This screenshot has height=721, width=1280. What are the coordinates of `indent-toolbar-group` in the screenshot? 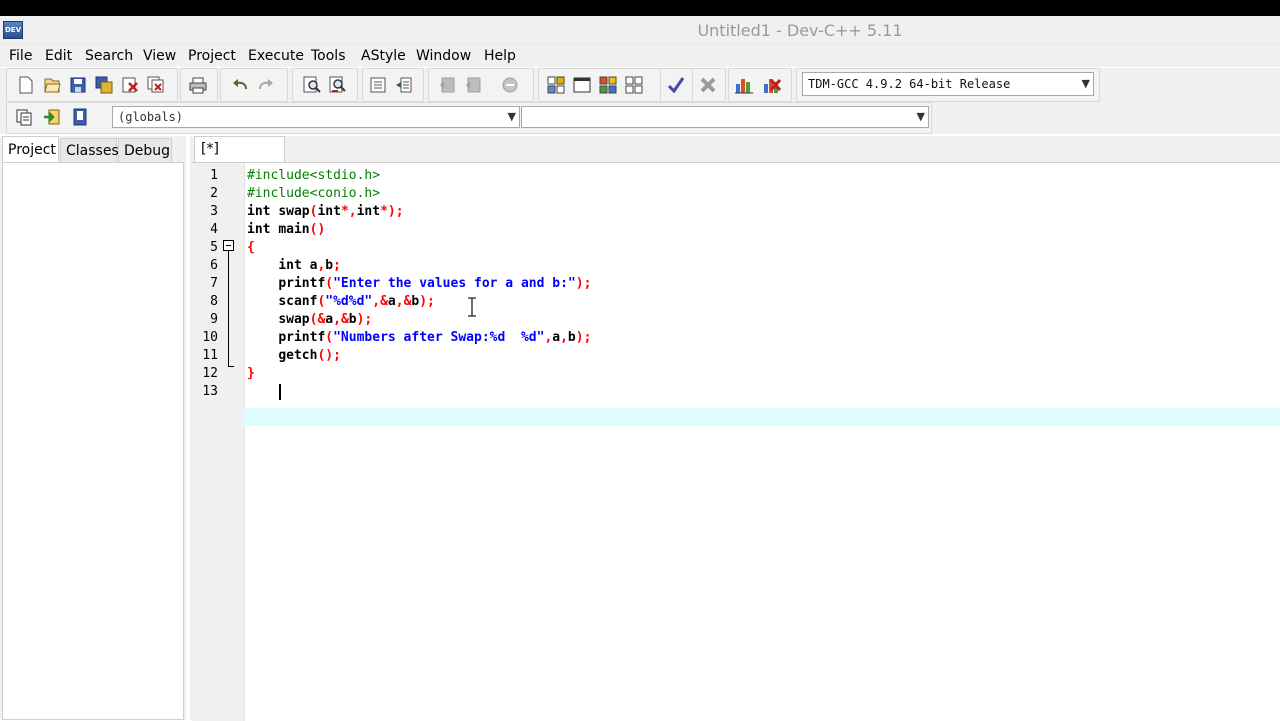 It's located at (393, 85).